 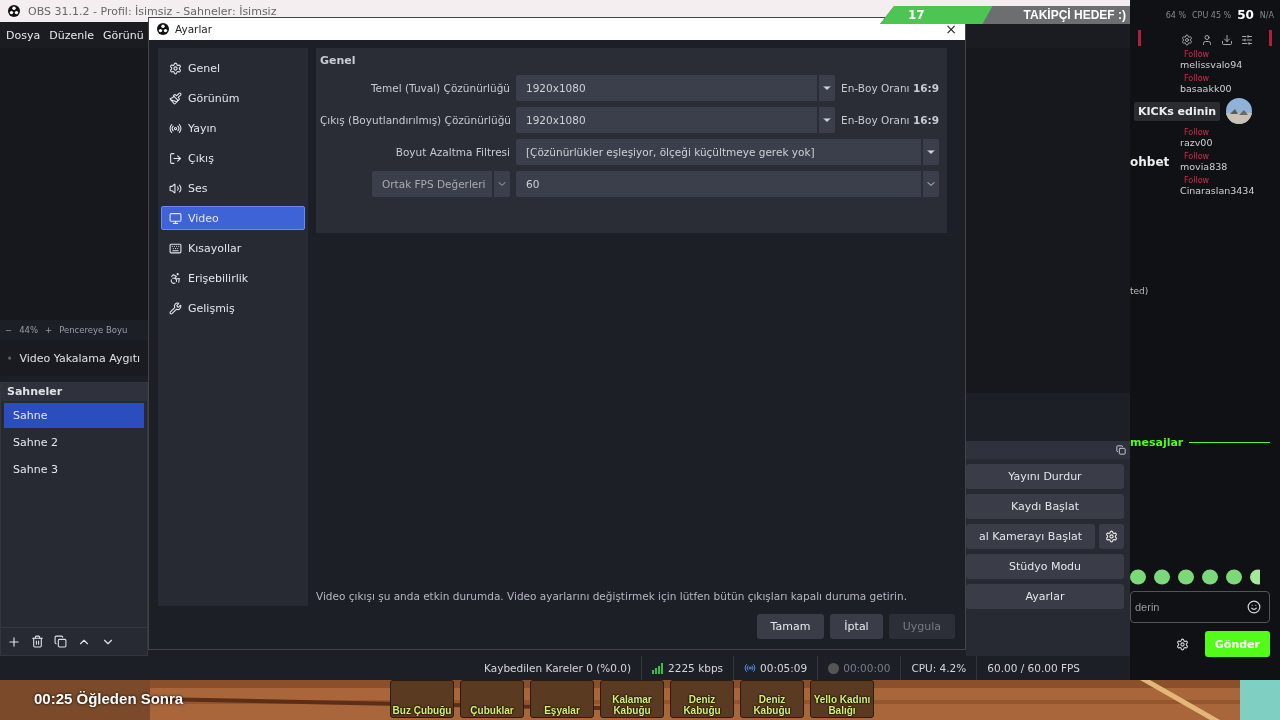 I want to click on stat-reading: N/A, so click(x=1266, y=15).